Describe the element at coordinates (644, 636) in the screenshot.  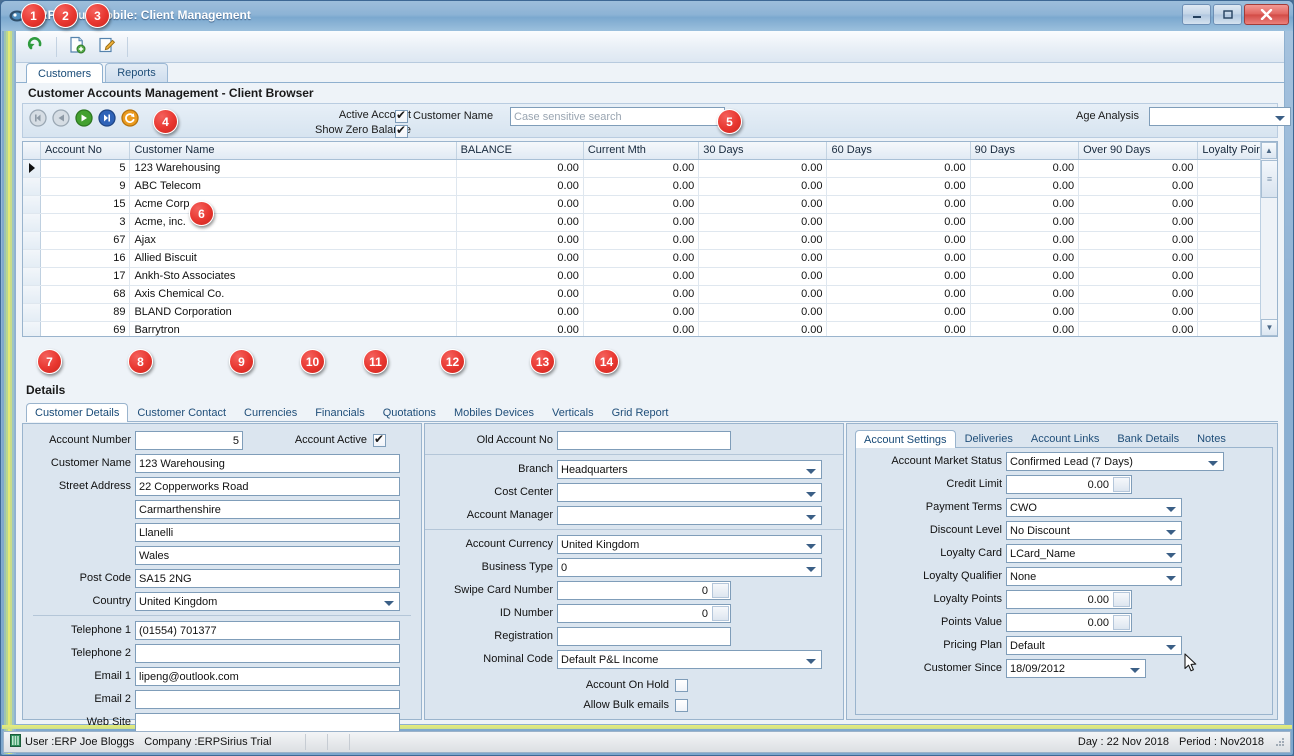
I see `registration-input` at that location.